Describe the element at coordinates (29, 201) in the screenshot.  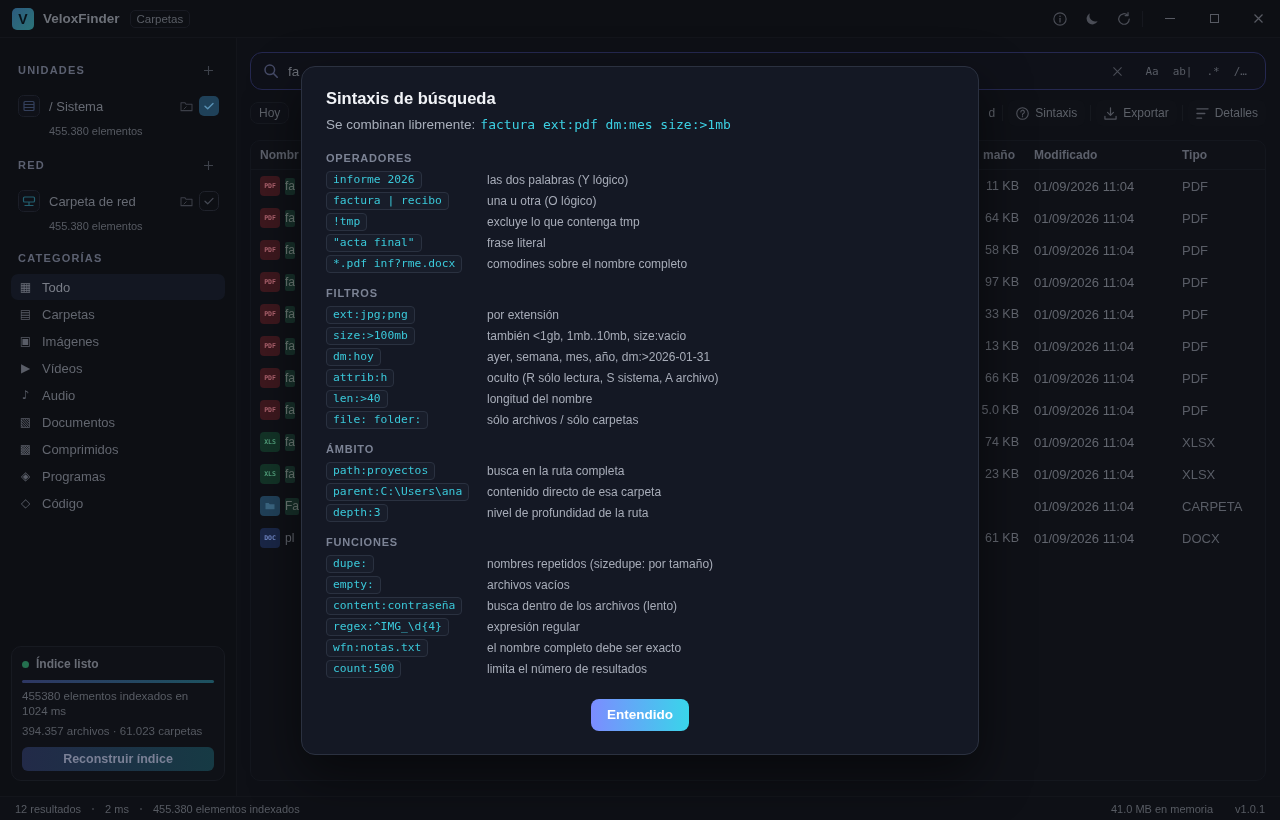
I see `network-drive-icon` at that location.